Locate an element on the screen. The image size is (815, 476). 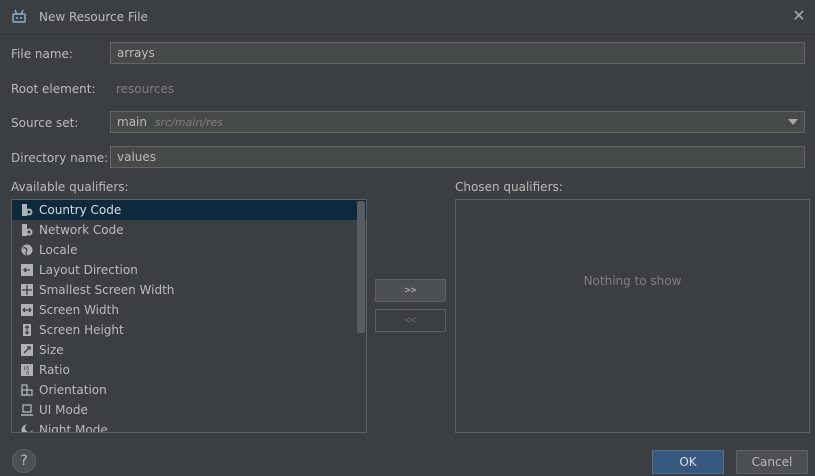
list-item: Night Mode is located at coordinates (189, 426).